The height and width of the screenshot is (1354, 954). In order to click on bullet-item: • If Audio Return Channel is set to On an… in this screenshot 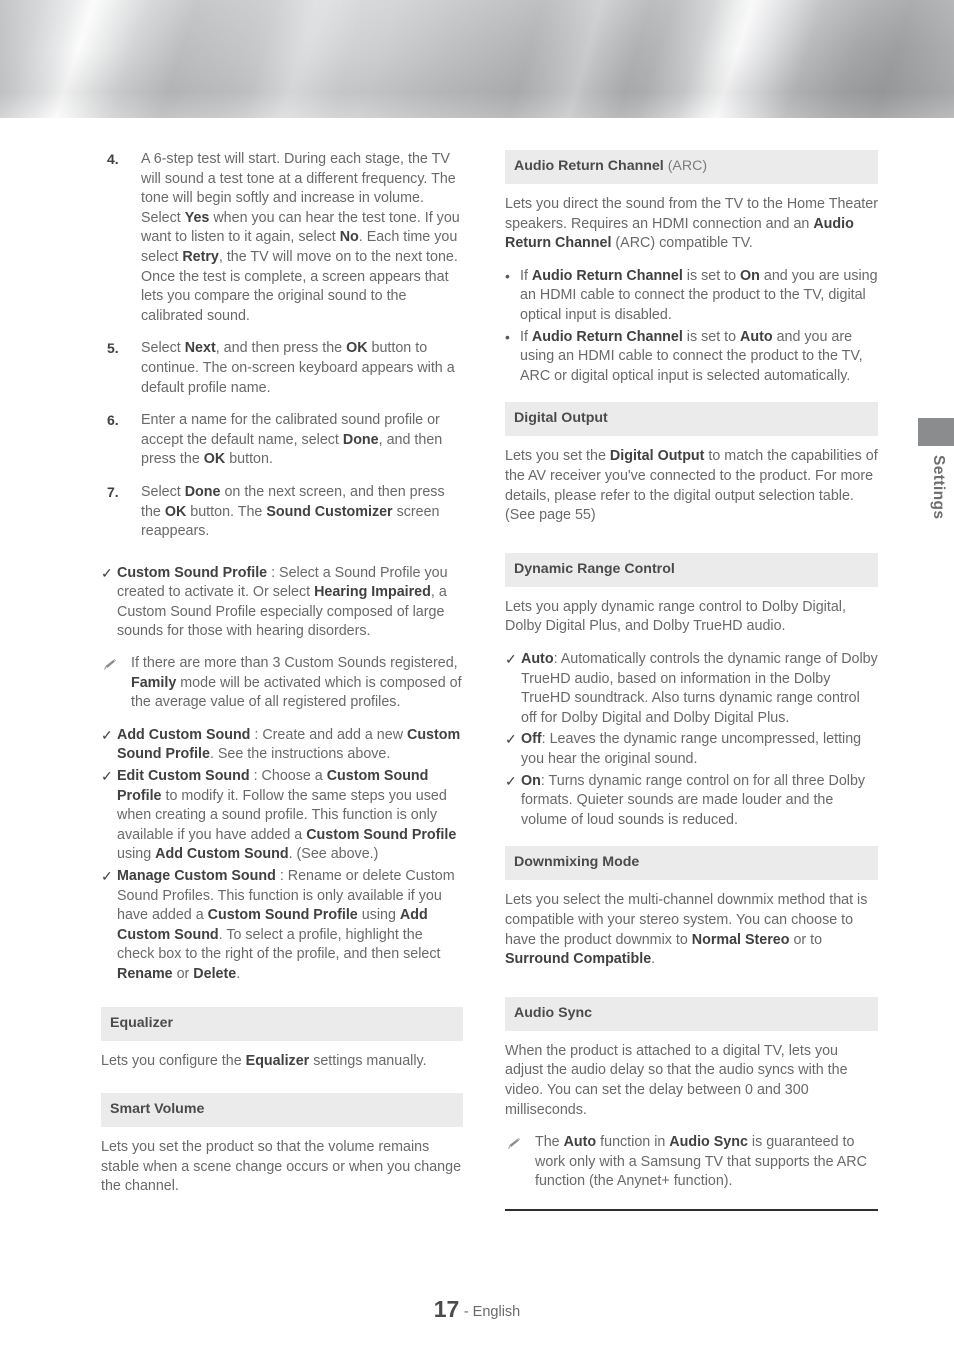, I will do `click(691, 296)`.